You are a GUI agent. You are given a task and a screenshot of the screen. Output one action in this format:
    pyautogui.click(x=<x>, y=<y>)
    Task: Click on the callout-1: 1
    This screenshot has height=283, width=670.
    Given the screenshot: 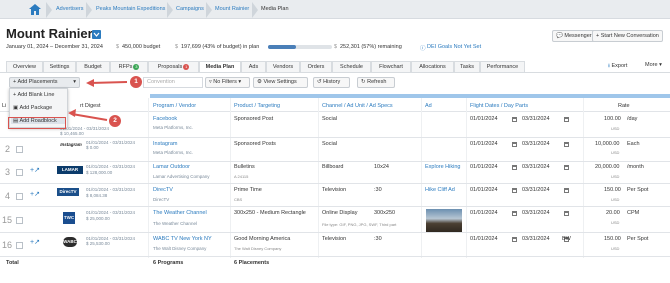 What is the action you would take?
    pyautogui.click(x=136, y=82)
    